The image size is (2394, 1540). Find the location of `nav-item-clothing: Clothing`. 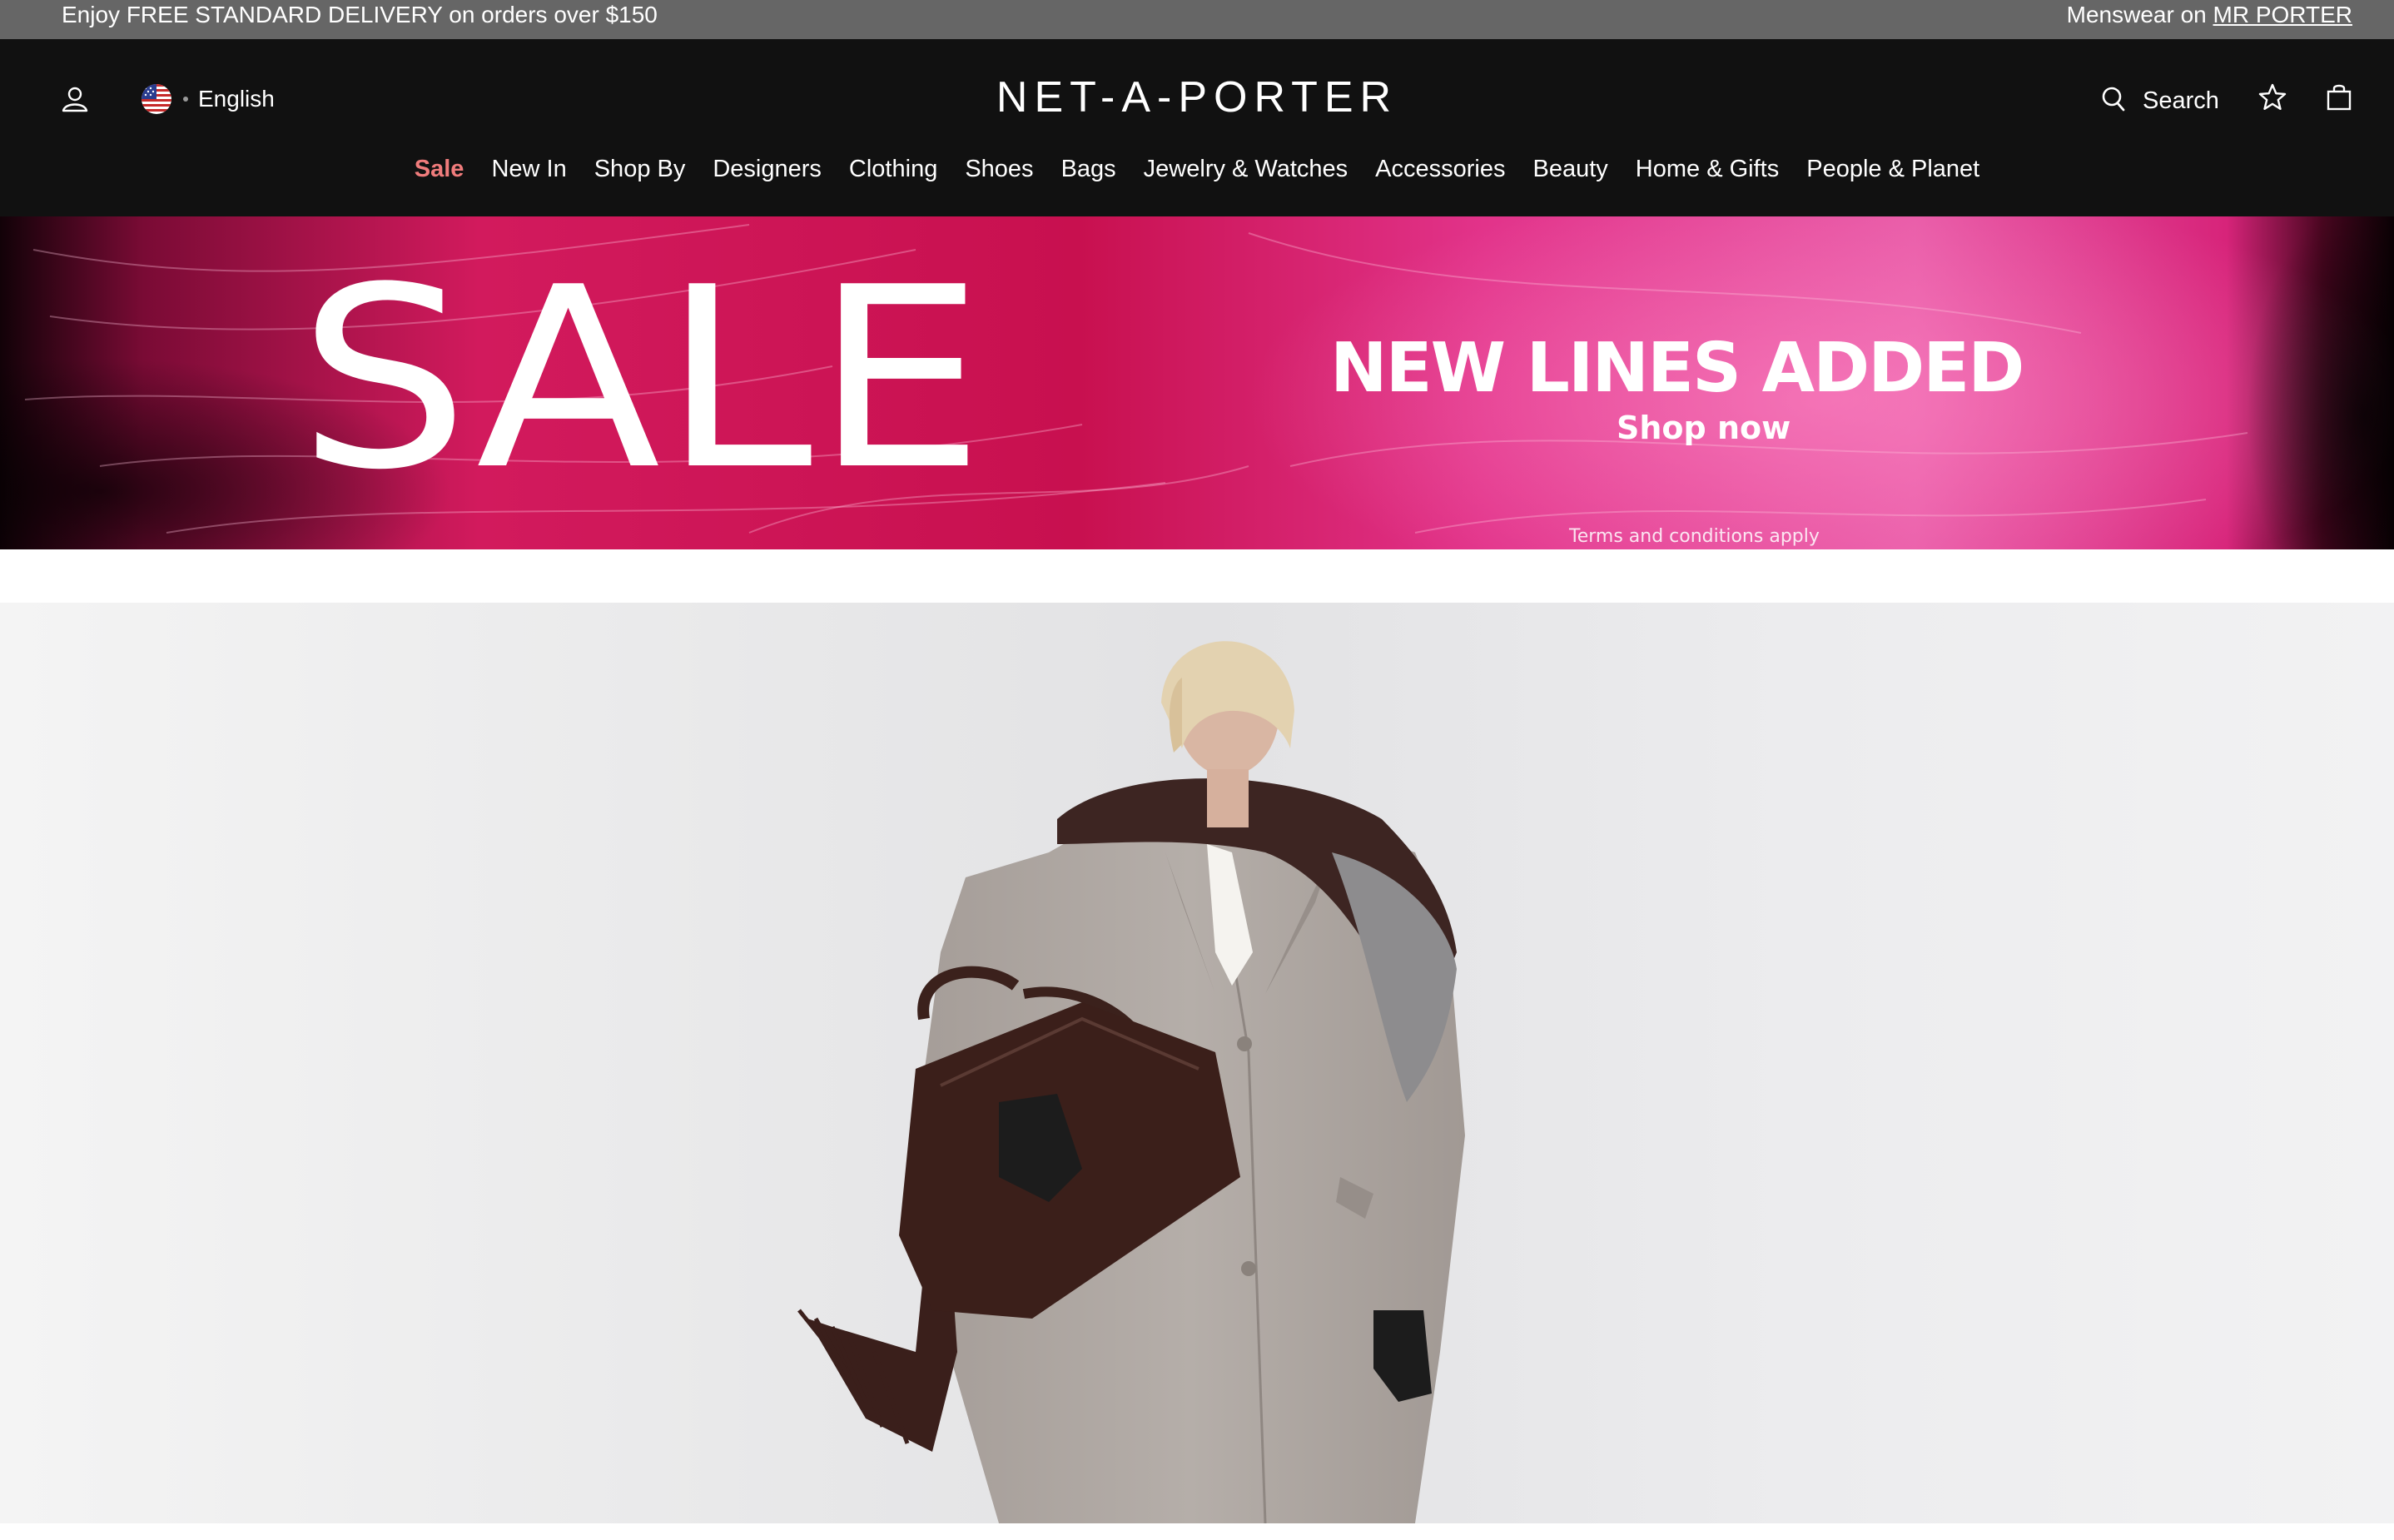

nav-item-clothing: Clothing is located at coordinates (893, 172).